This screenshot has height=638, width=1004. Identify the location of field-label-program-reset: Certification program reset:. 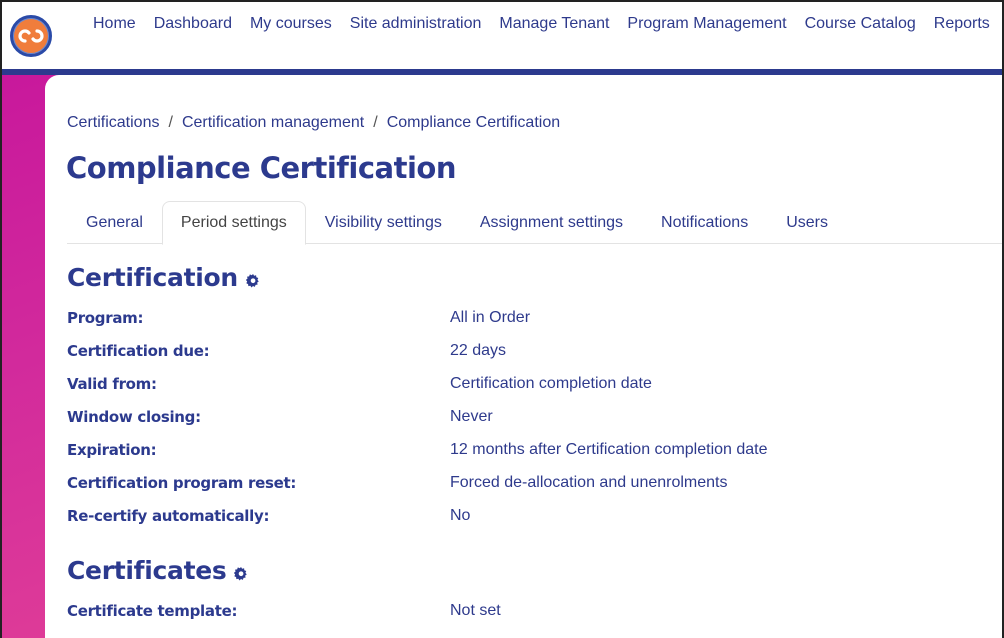
(182, 482).